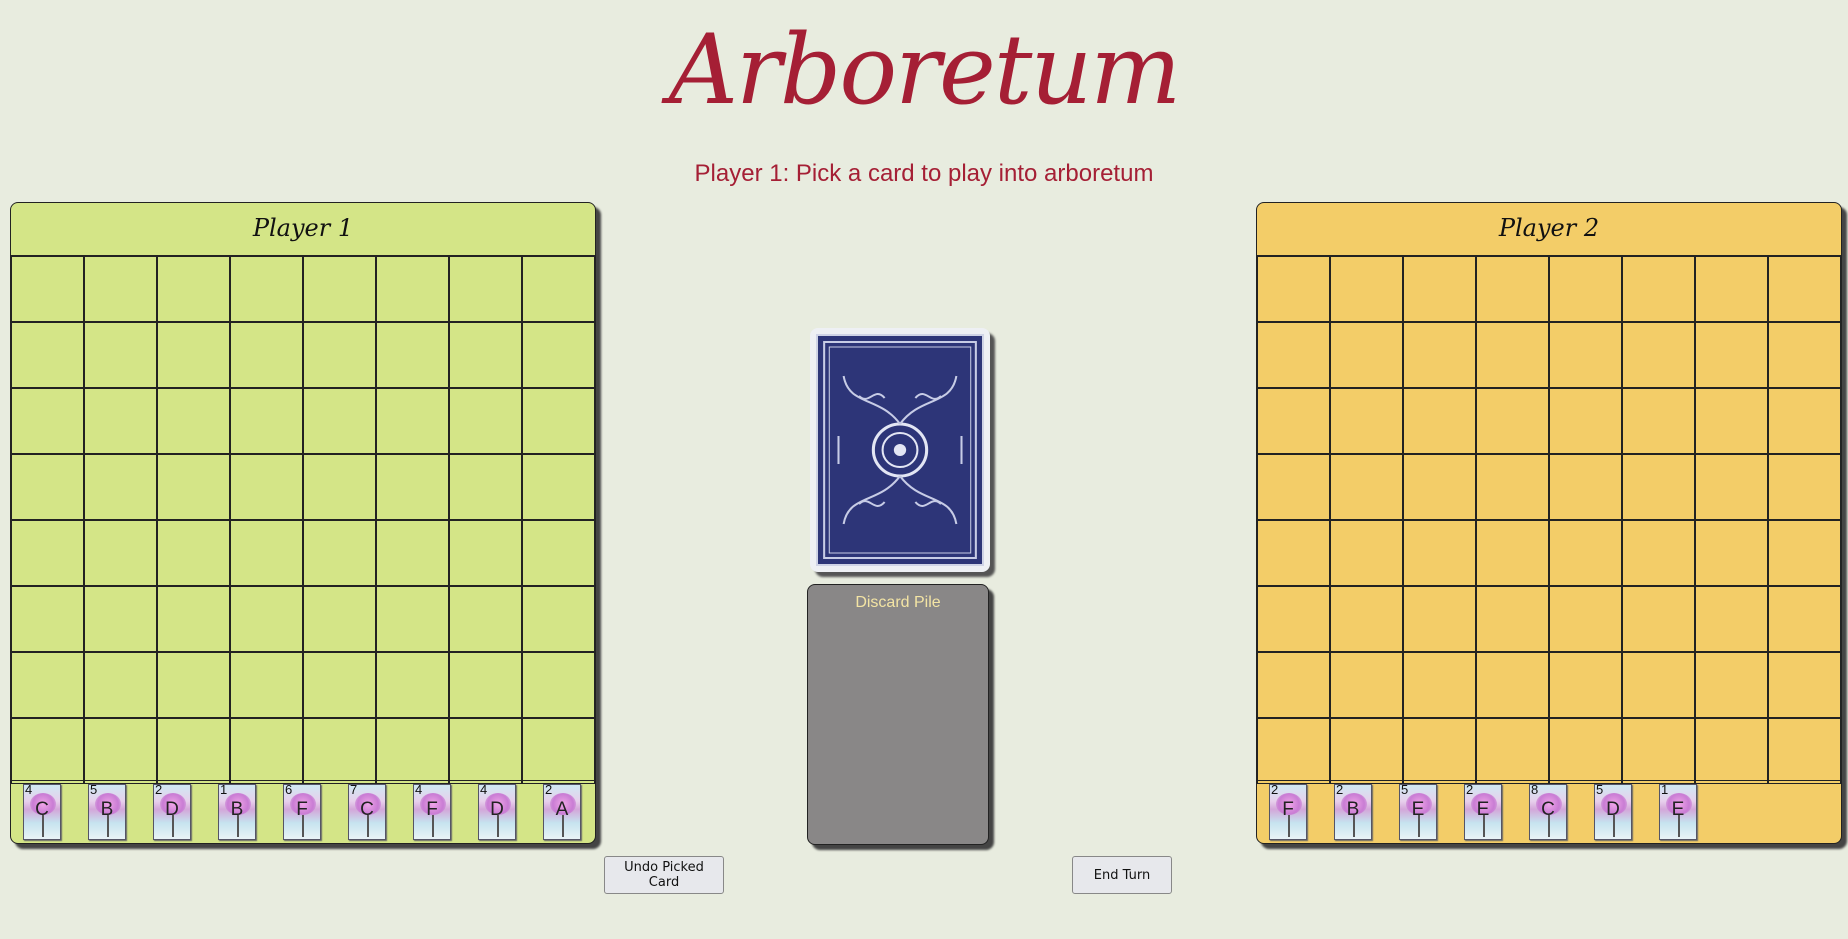 Image resolution: width=1848 pixels, height=939 pixels. What do you see at coordinates (367, 811) in the screenshot?
I see `hand-card: 7C` at bounding box center [367, 811].